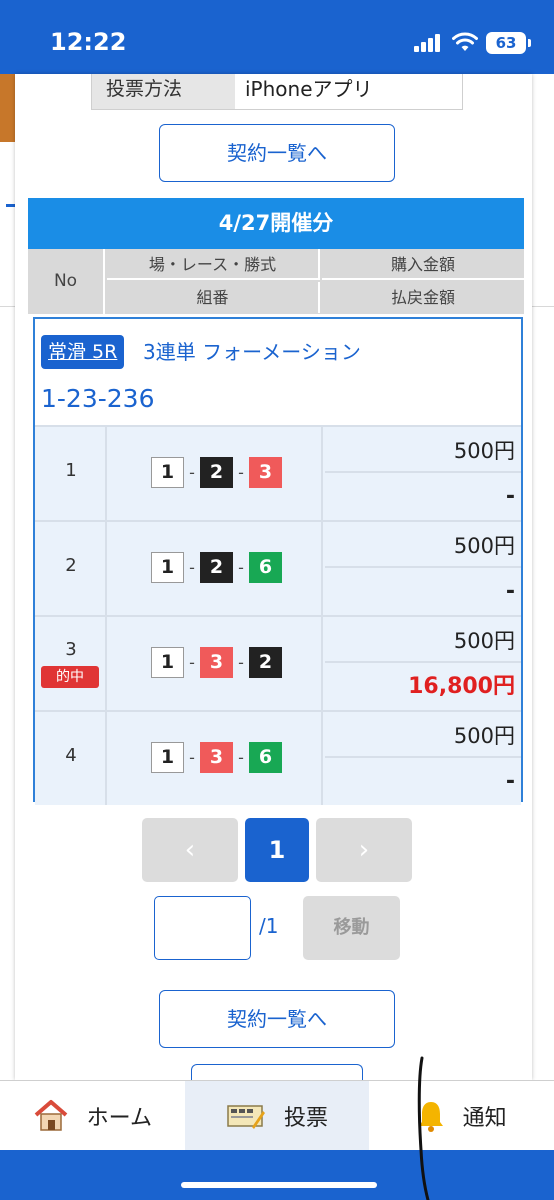 The image size is (554, 1200). What do you see at coordinates (276, 223) in the screenshot?
I see `date-header: 4/27開催分` at bounding box center [276, 223].